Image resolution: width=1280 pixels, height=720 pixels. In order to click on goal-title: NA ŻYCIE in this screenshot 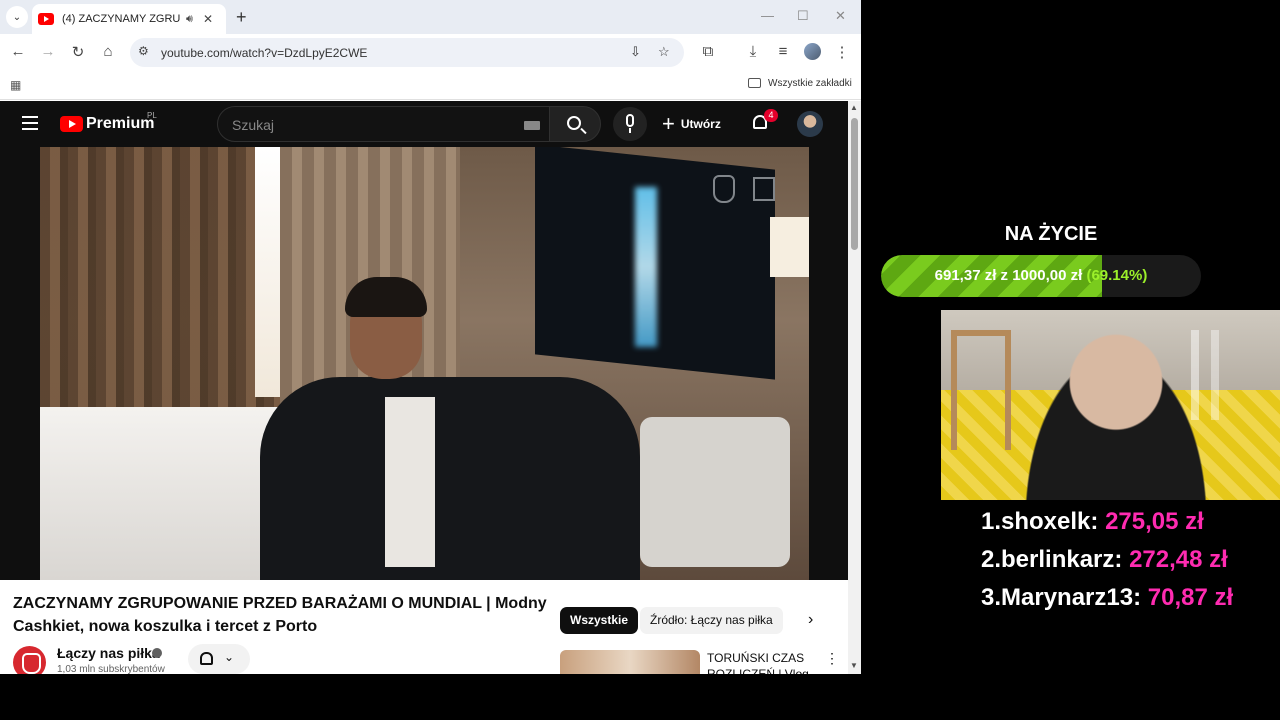, I will do `click(1051, 234)`.